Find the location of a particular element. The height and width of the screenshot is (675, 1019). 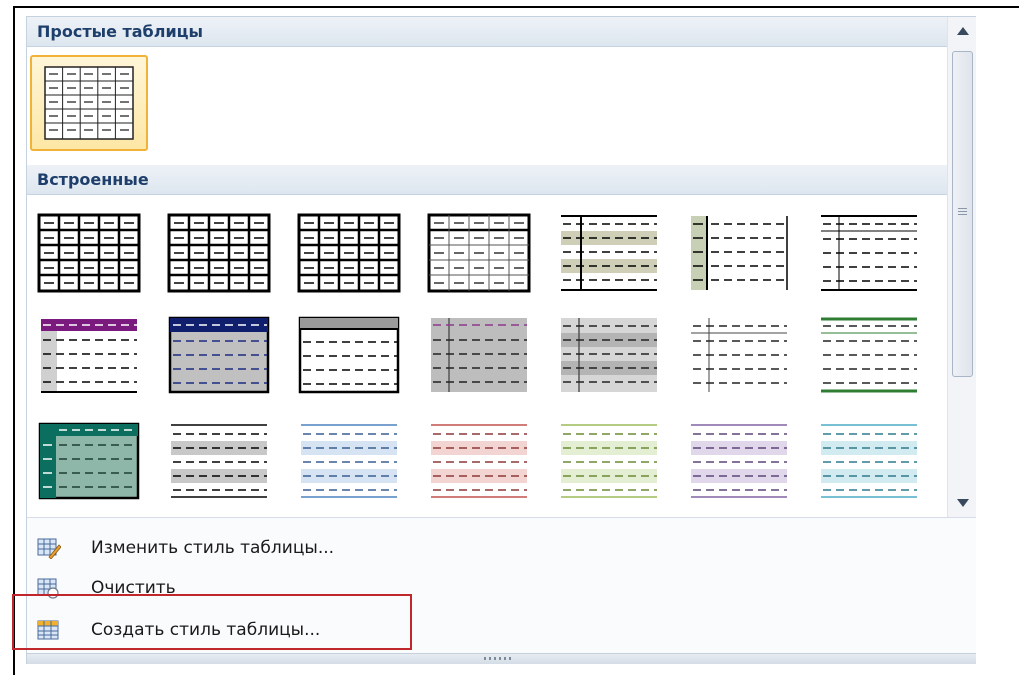

resize-grip-icon is located at coordinates (499, 658).